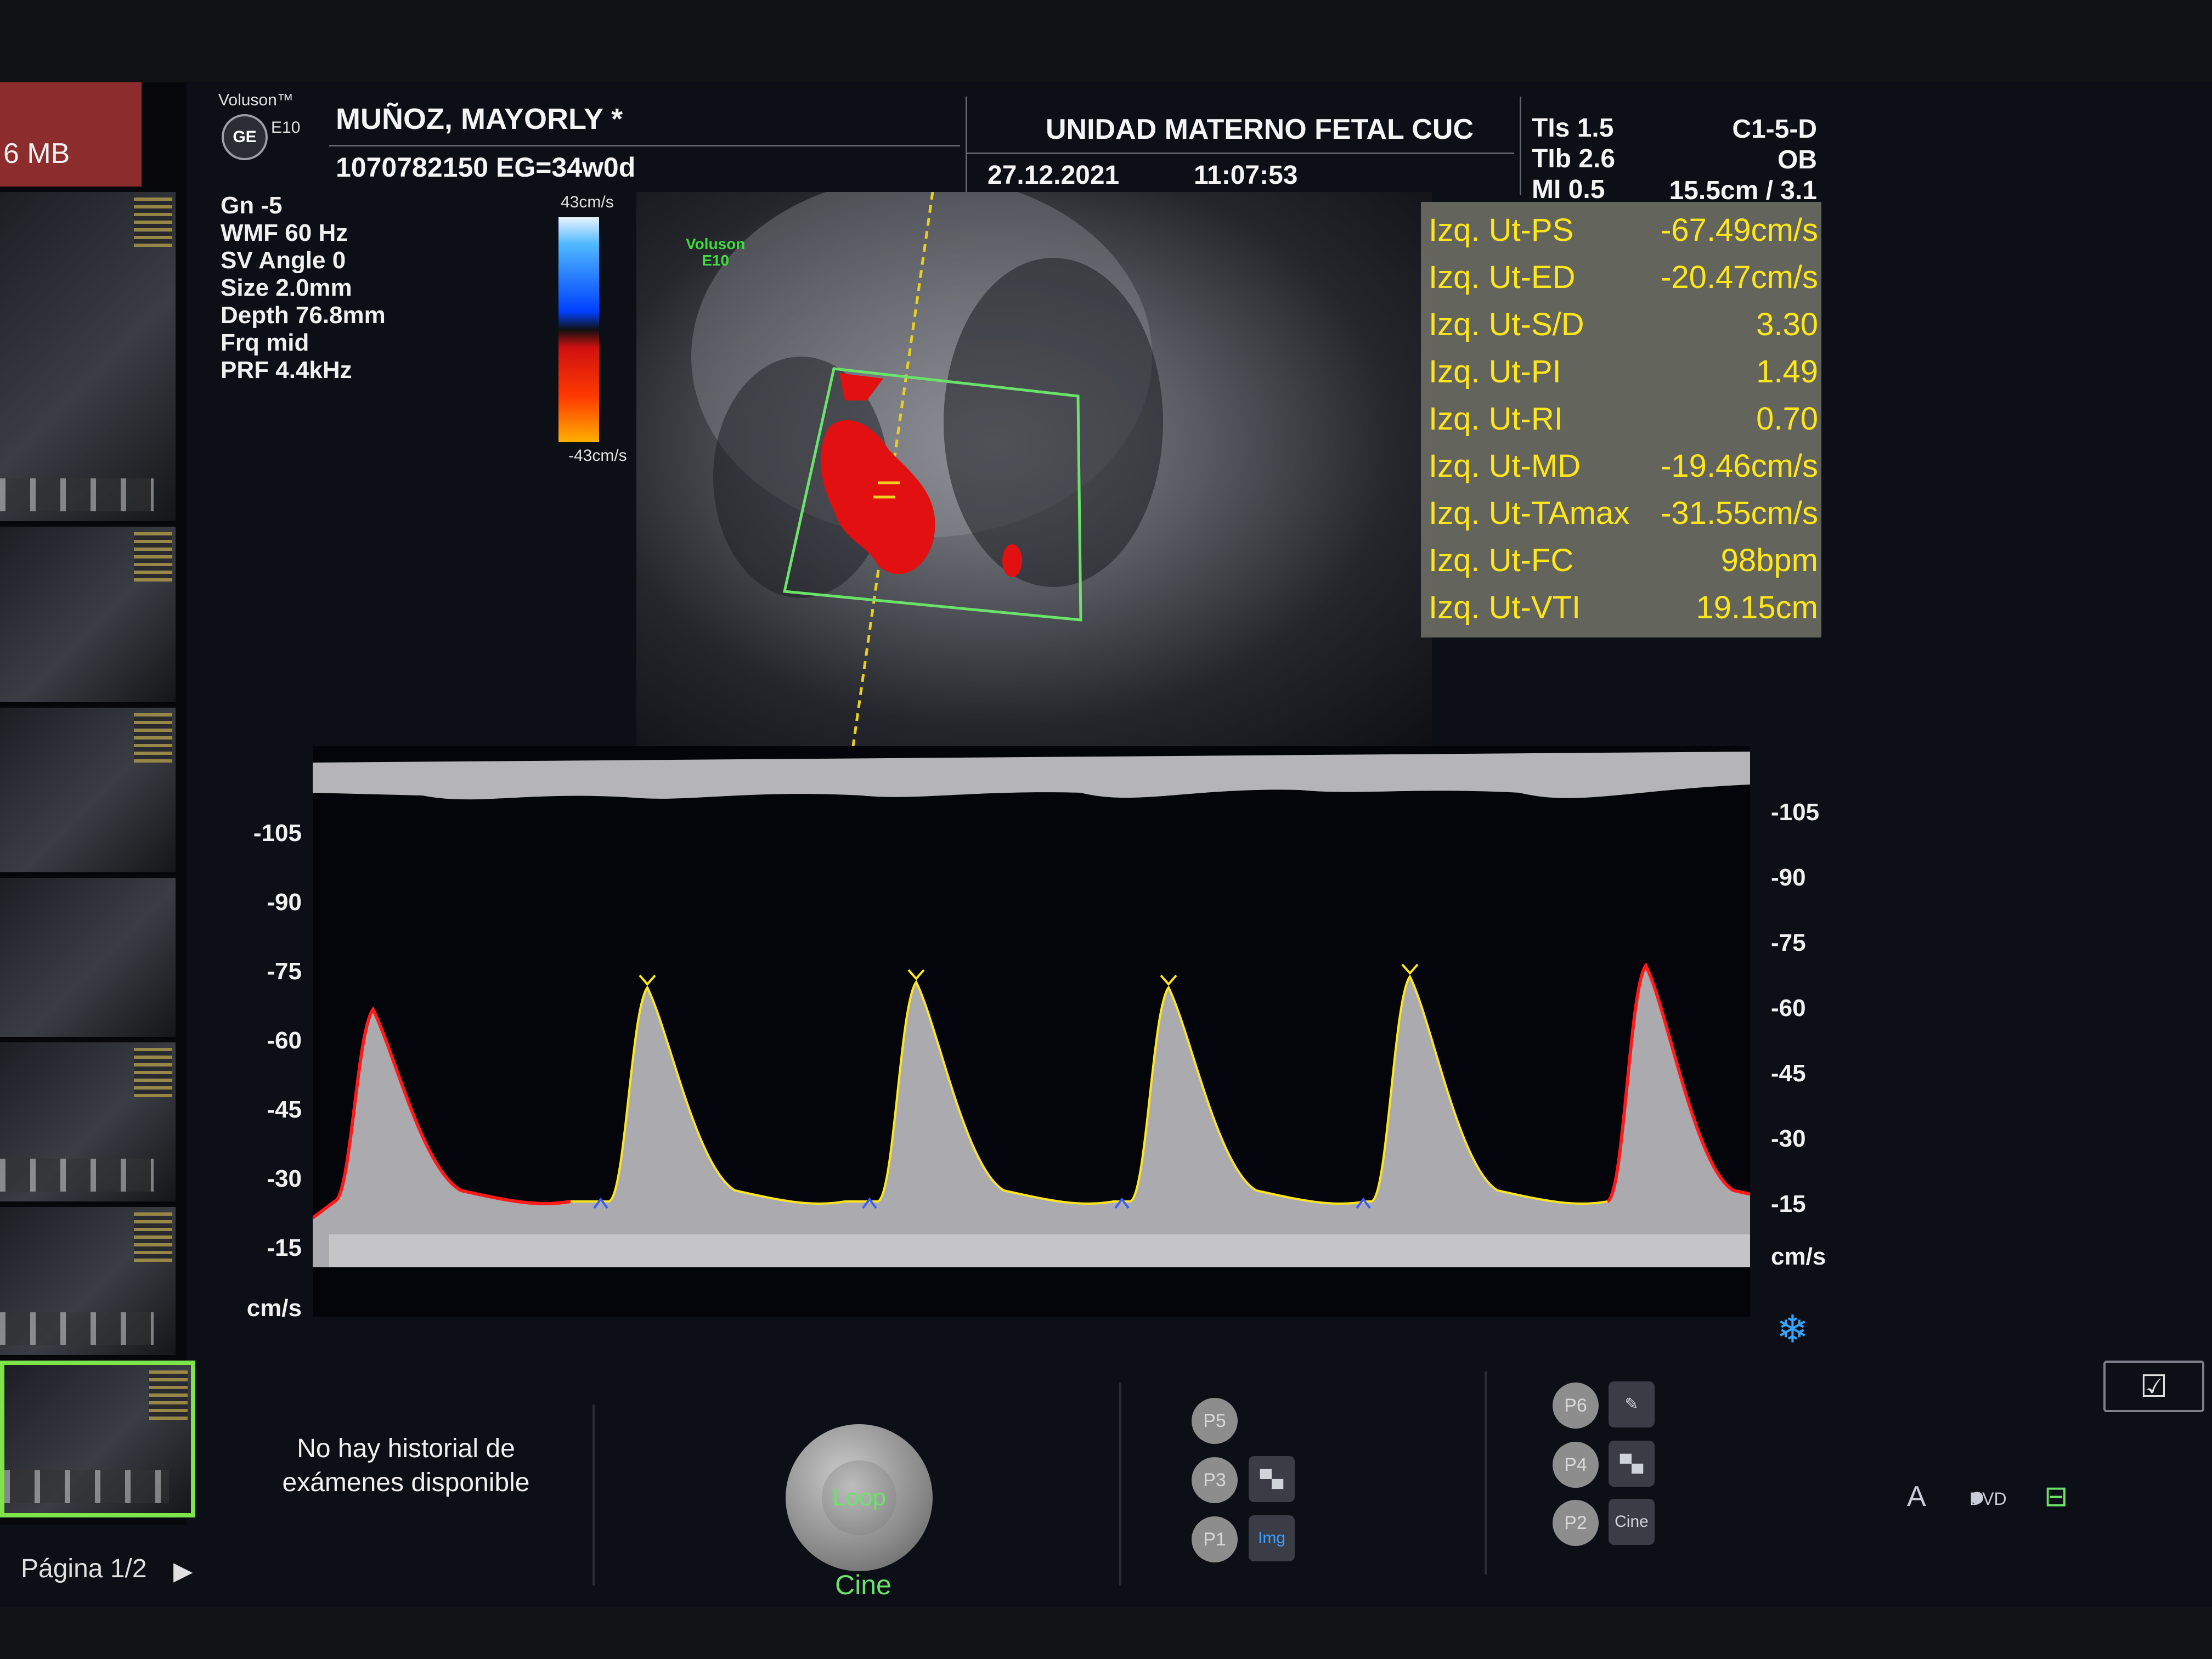  I want to click on color-scale-min: -43cm/s, so click(598, 456).